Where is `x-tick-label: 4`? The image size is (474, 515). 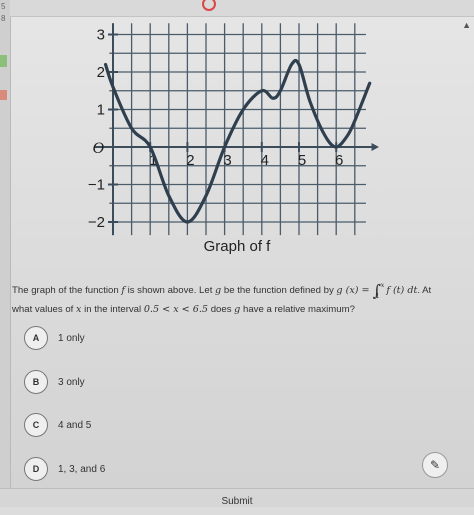 x-tick-label: 4 is located at coordinates (265, 160).